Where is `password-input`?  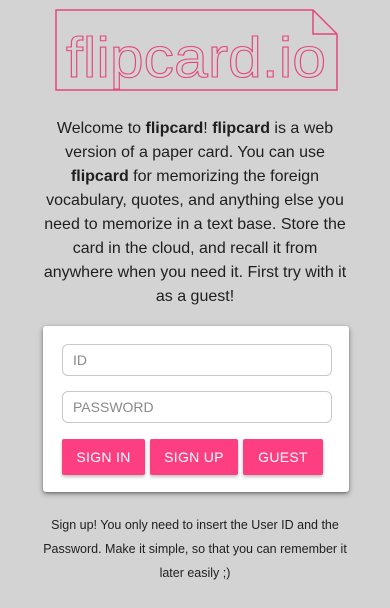
password-input is located at coordinates (197, 407).